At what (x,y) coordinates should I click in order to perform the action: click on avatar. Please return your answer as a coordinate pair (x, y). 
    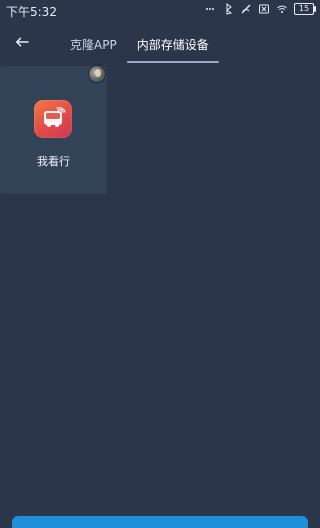
    Looking at the image, I should click on (97, 74).